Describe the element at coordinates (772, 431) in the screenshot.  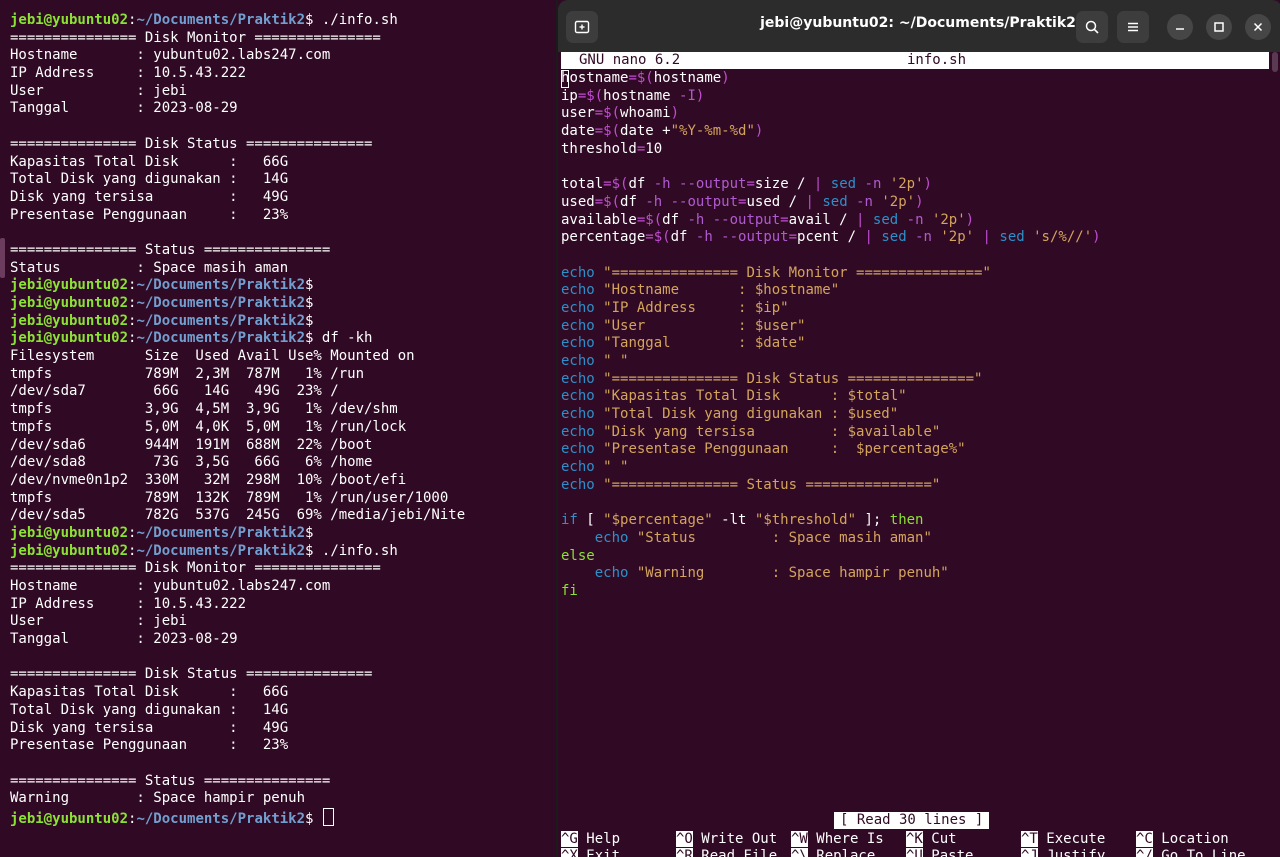
I see `code-token: "Disk yang tersisa : $available"` at that location.